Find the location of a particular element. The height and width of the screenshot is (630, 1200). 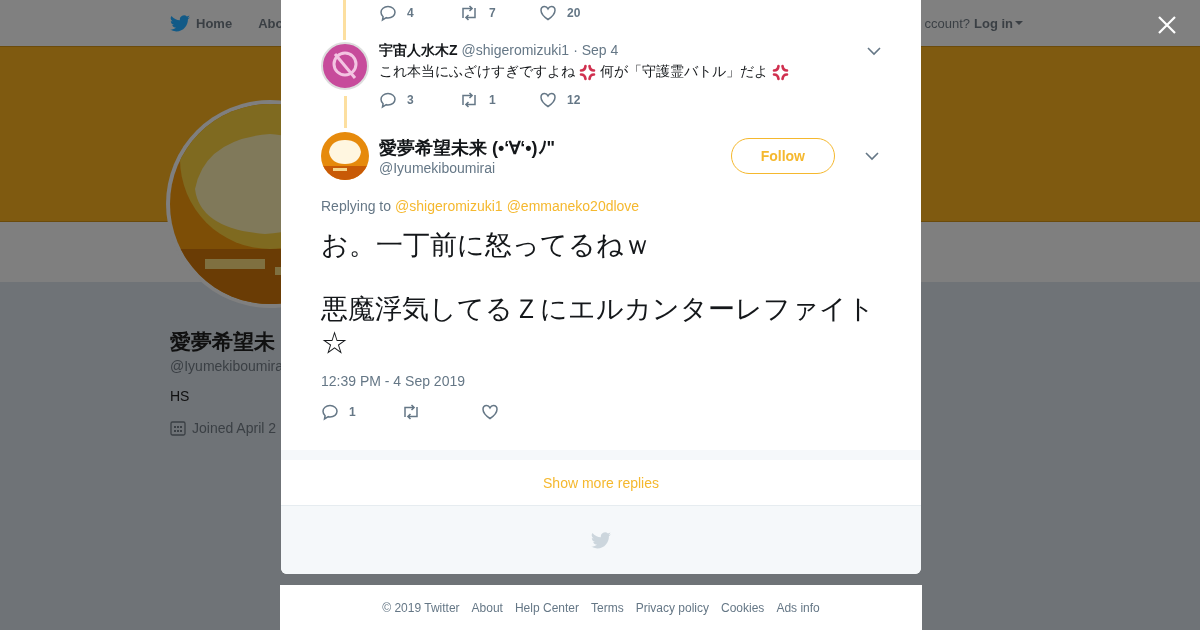

footer-link: Ads info is located at coordinates (798, 607).